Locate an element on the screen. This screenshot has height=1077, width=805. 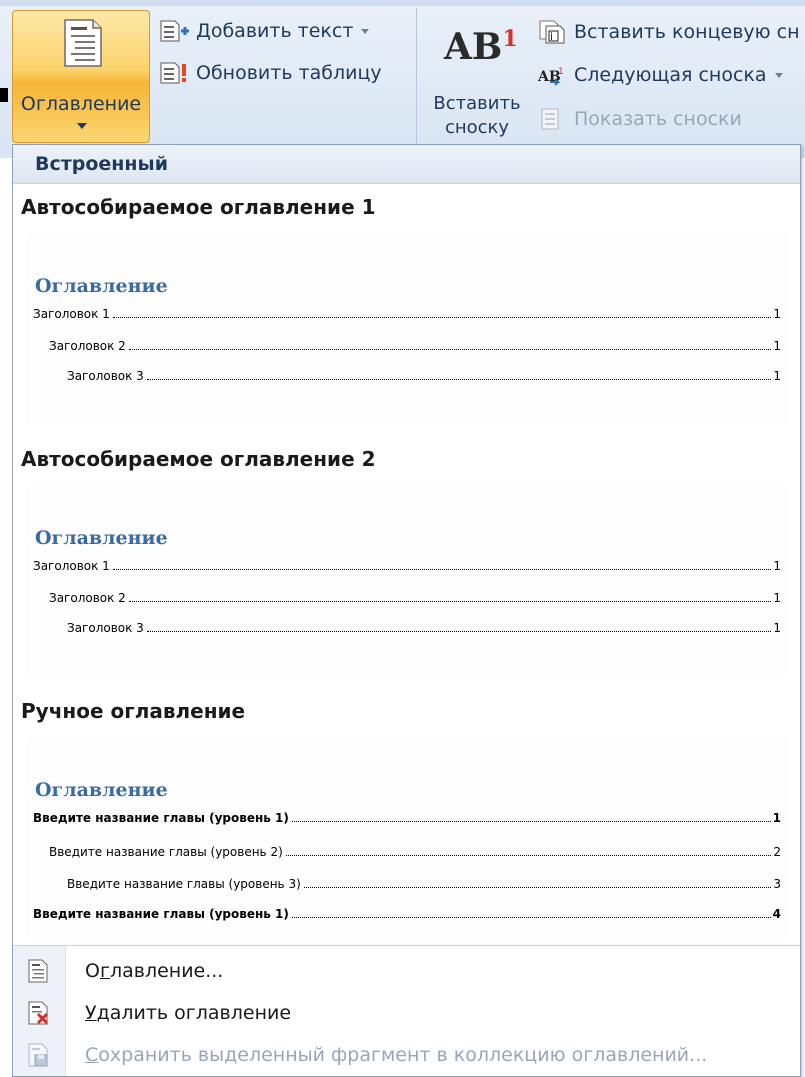
section-title-manual-toc: Ручное оглавление is located at coordinates (133, 711).